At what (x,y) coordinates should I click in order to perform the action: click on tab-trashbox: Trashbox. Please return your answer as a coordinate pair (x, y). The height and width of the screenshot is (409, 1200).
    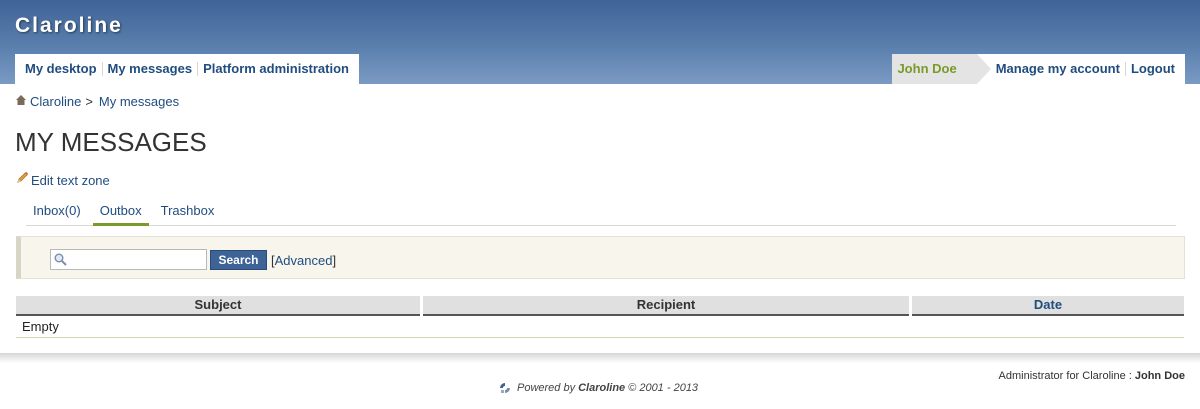
    Looking at the image, I should click on (188, 212).